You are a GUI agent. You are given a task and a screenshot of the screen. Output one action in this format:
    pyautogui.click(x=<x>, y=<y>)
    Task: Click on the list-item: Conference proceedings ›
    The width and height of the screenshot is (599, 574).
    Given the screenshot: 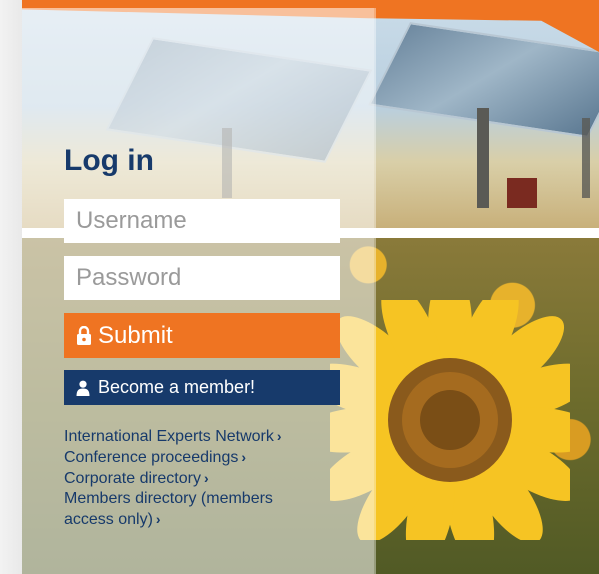 What is the action you would take?
    pyautogui.click(x=194, y=457)
    